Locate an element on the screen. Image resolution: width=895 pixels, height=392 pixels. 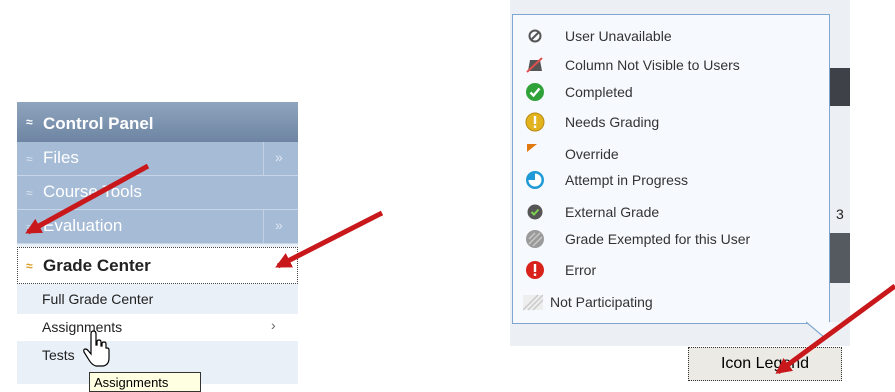
sub-item-full-grade-center: Full Grade Center is located at coordinates (157, 299).